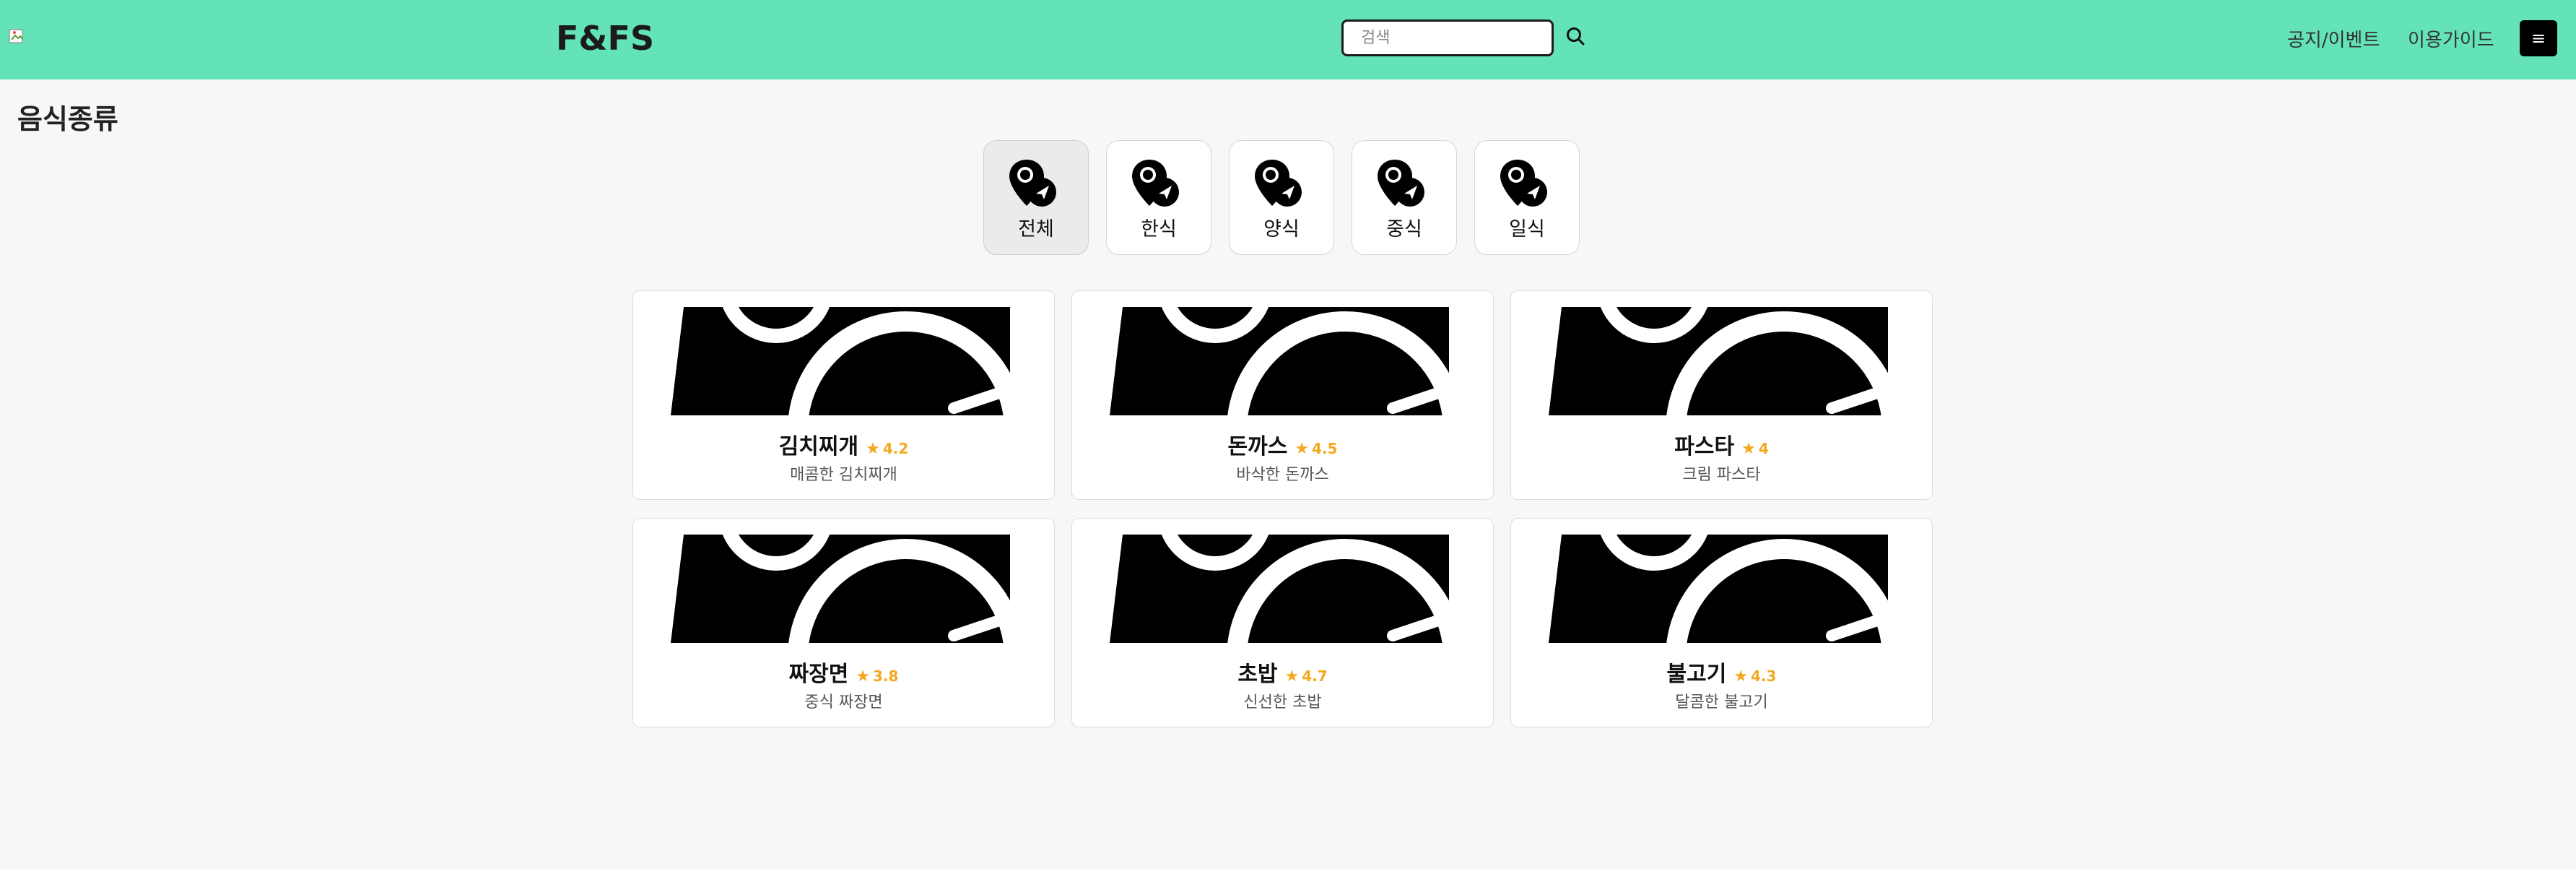 This screenshot has width=2576, height=869. I want to click on food-rating: 3.8, so click(886, 676).